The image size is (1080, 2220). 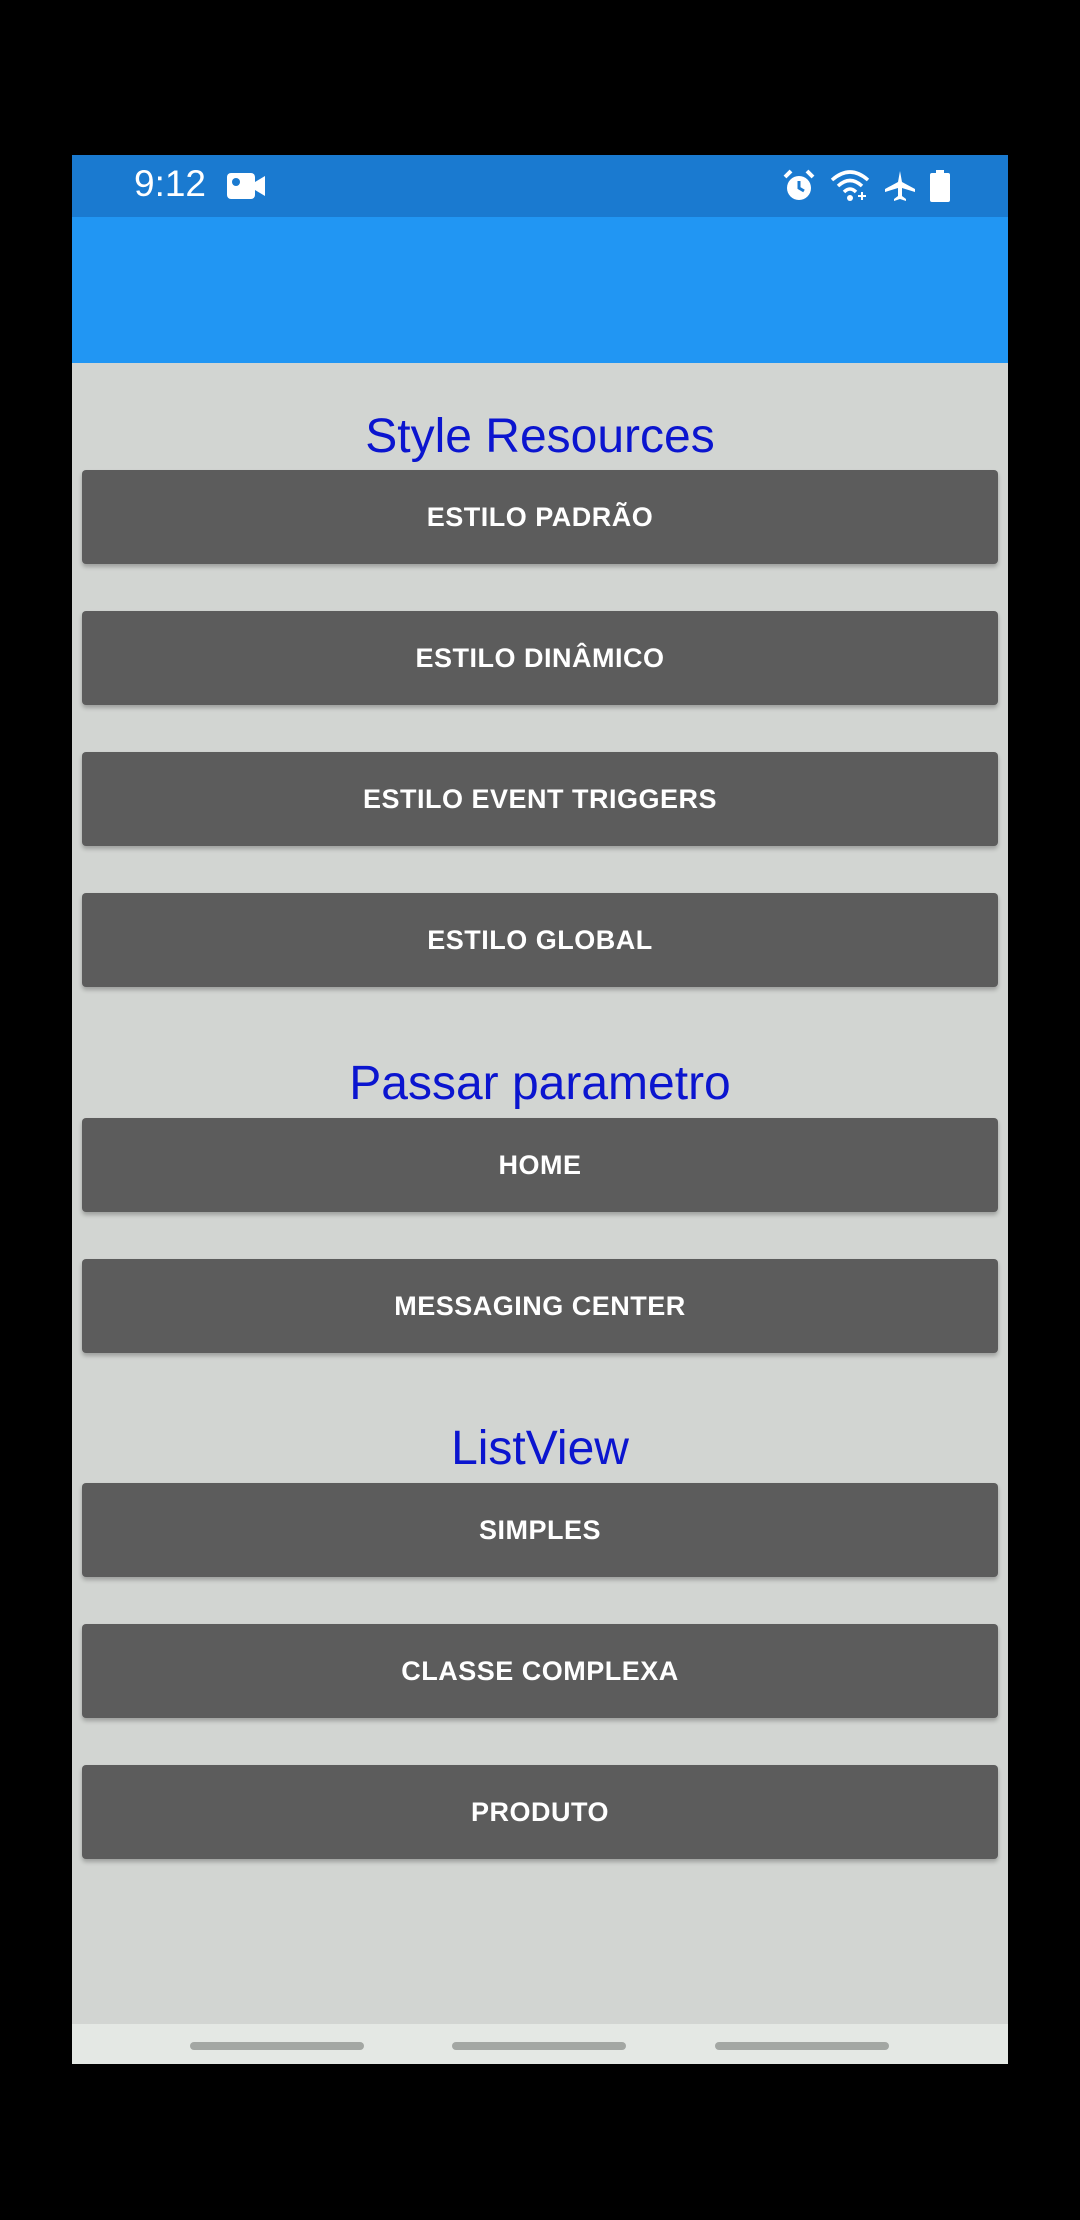 What do you see at coordinates (540, 799) in the screenshot?
I see `estilo-event-triggers-button: ESTILO EVENT TRIGGERS` at bounding box center [540, 799].